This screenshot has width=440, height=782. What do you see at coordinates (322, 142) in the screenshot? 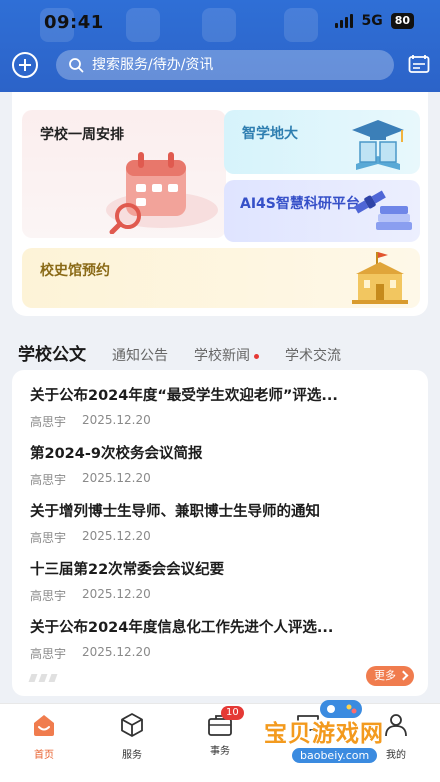
I see `zhixue-tile: 智学地大` at bounding box center [322, 142].